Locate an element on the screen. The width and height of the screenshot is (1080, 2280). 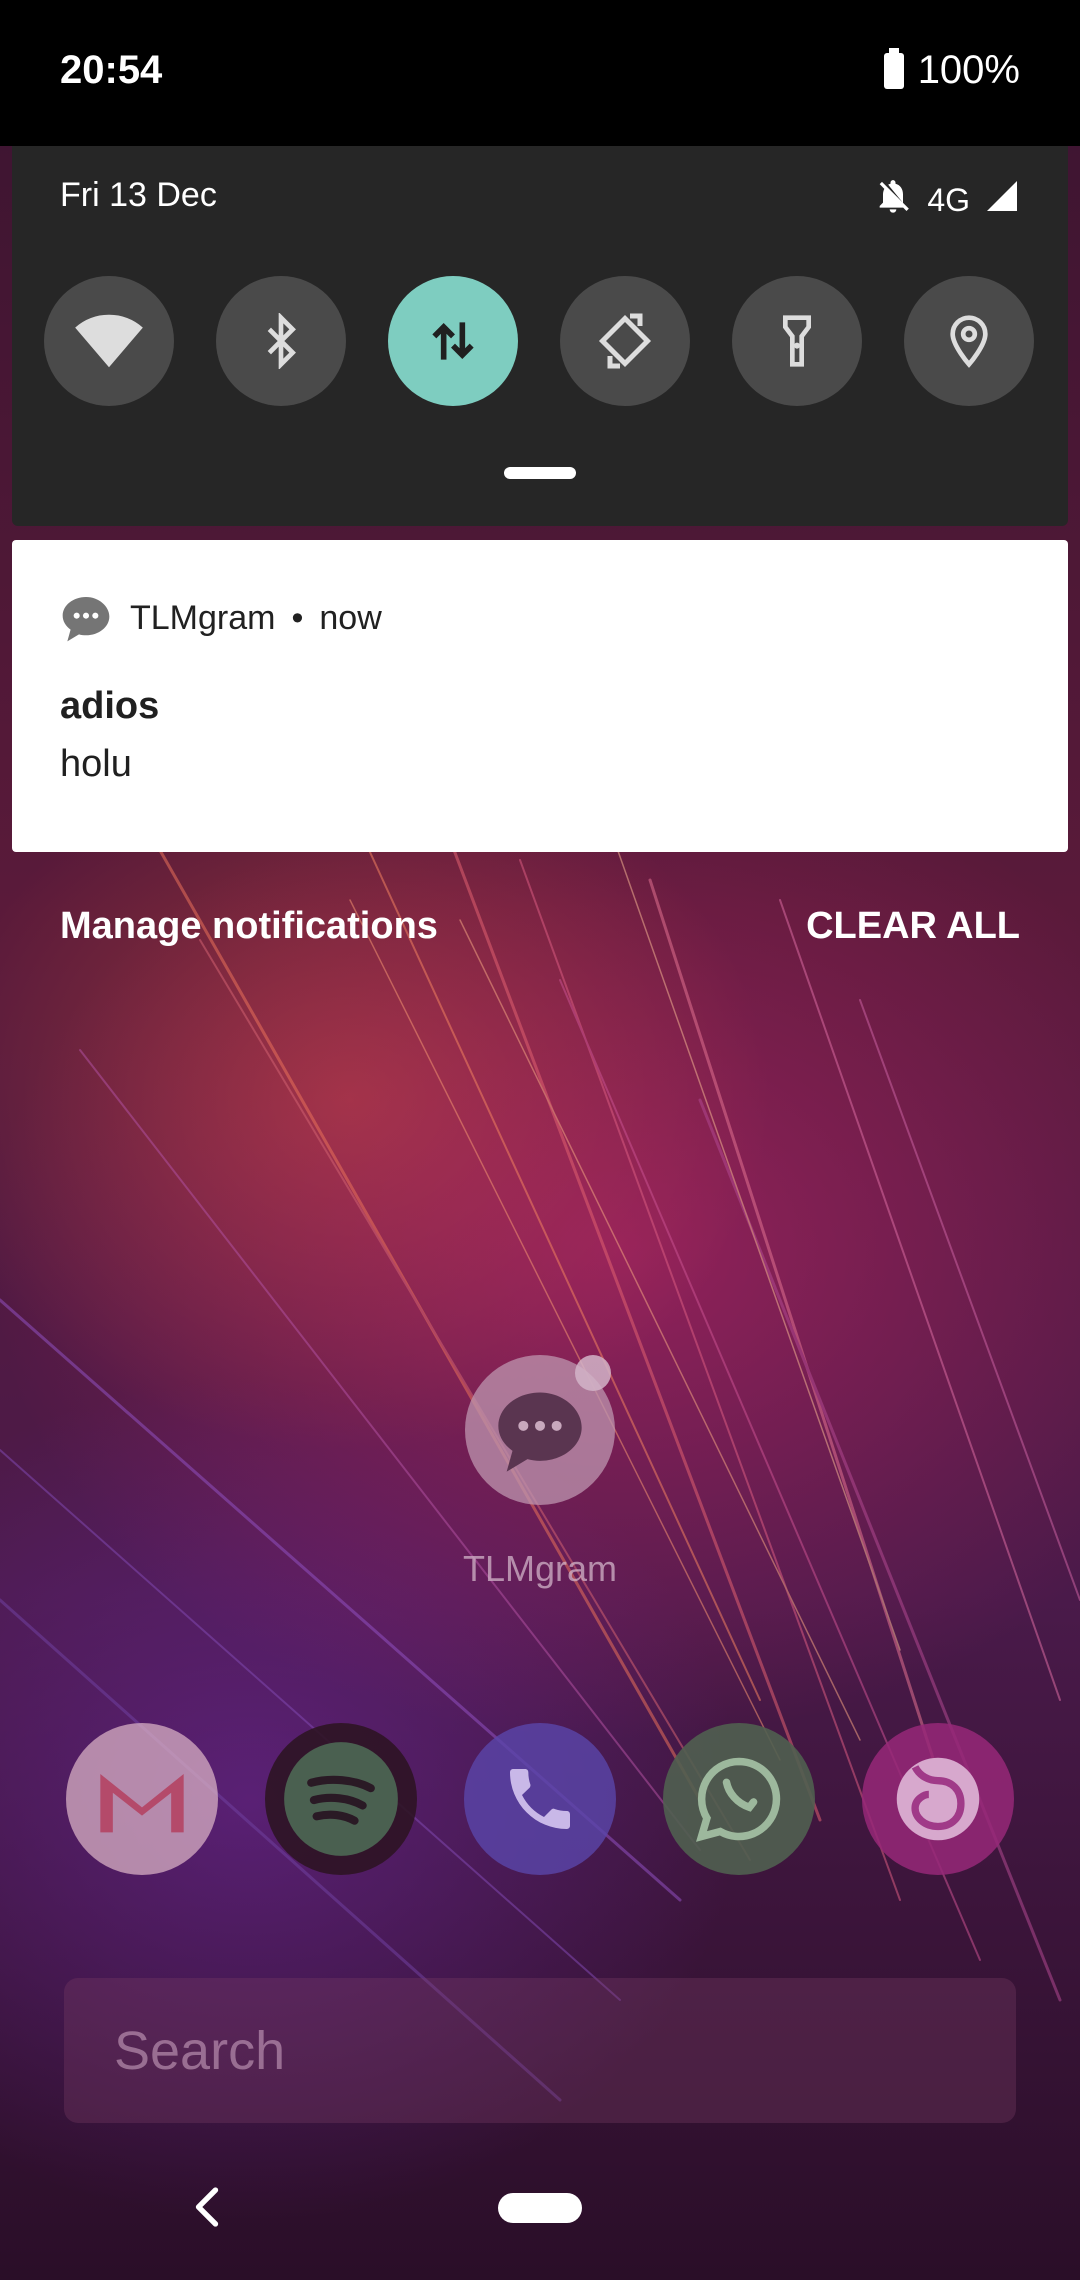
tile-wifi is located at coordinates (109, 341).